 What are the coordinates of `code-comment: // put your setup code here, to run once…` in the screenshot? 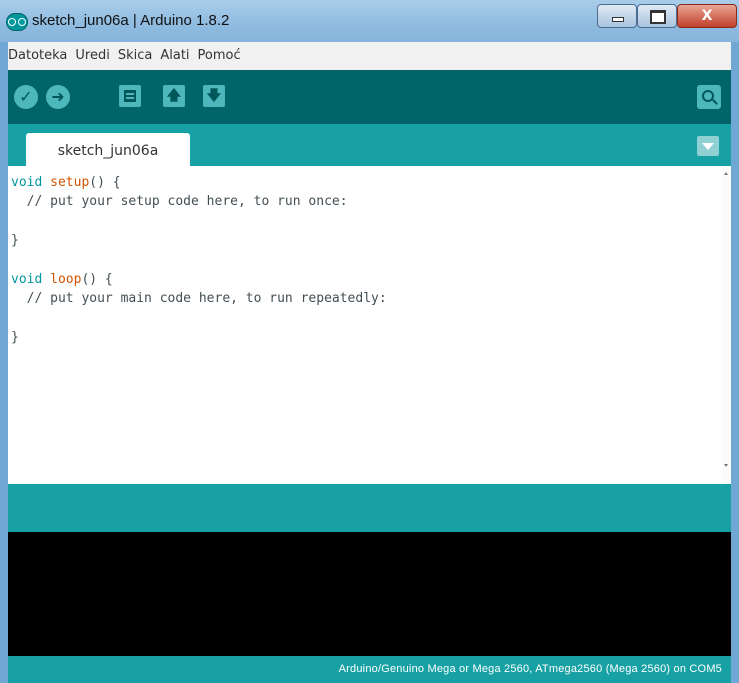 It's located at (179, 202).